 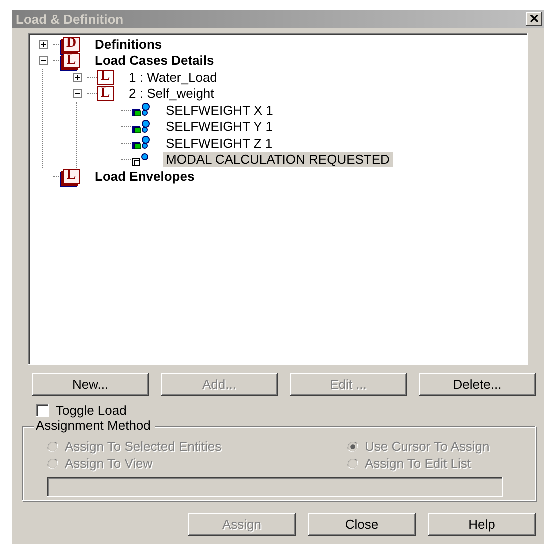 What do you see at coordinates (71, 44) in the screenshot?
I see `load-badge-icon: D` at bounding box center [71, 44].